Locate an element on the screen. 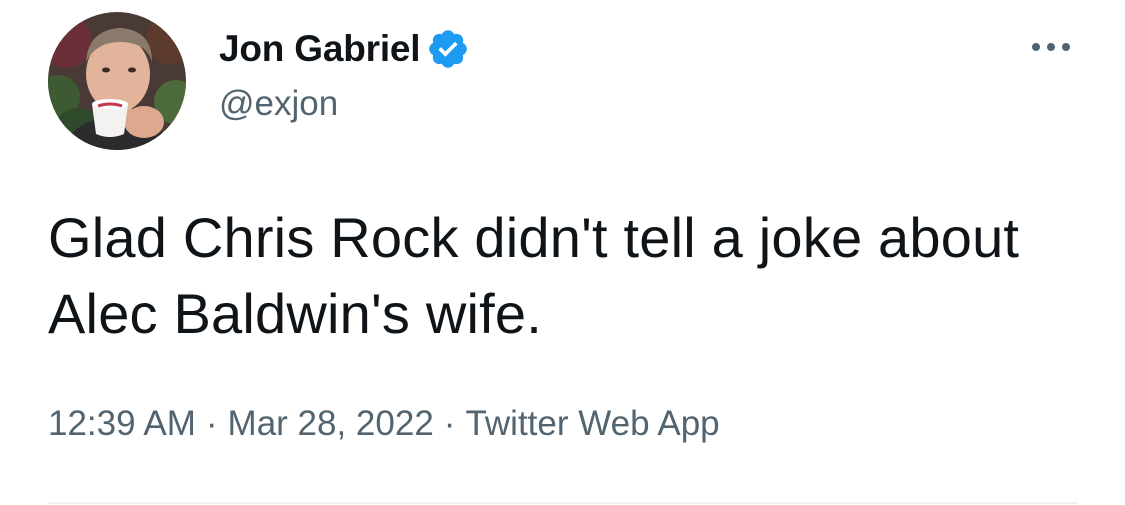 This screenshot has width=1125, height=505. author-display-name: Jon Gabriel is located at coordinates (320, 49).